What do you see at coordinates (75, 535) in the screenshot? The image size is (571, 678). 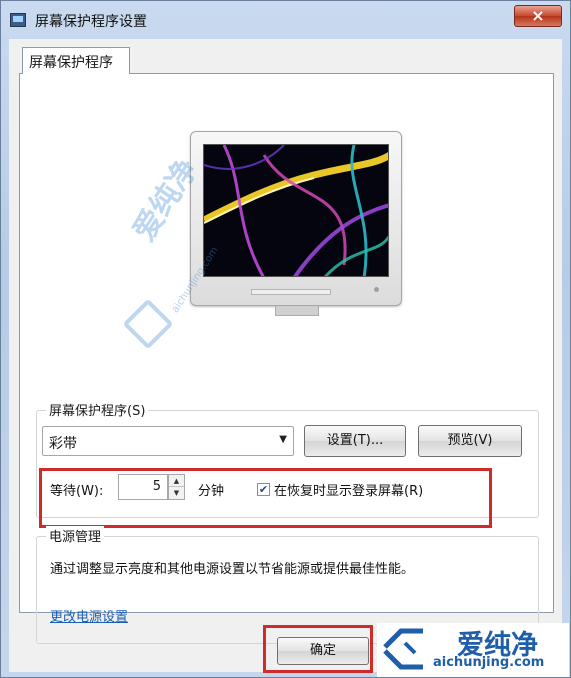 I see `power-group-label: 电源管理` at bounding box center [75, 535].